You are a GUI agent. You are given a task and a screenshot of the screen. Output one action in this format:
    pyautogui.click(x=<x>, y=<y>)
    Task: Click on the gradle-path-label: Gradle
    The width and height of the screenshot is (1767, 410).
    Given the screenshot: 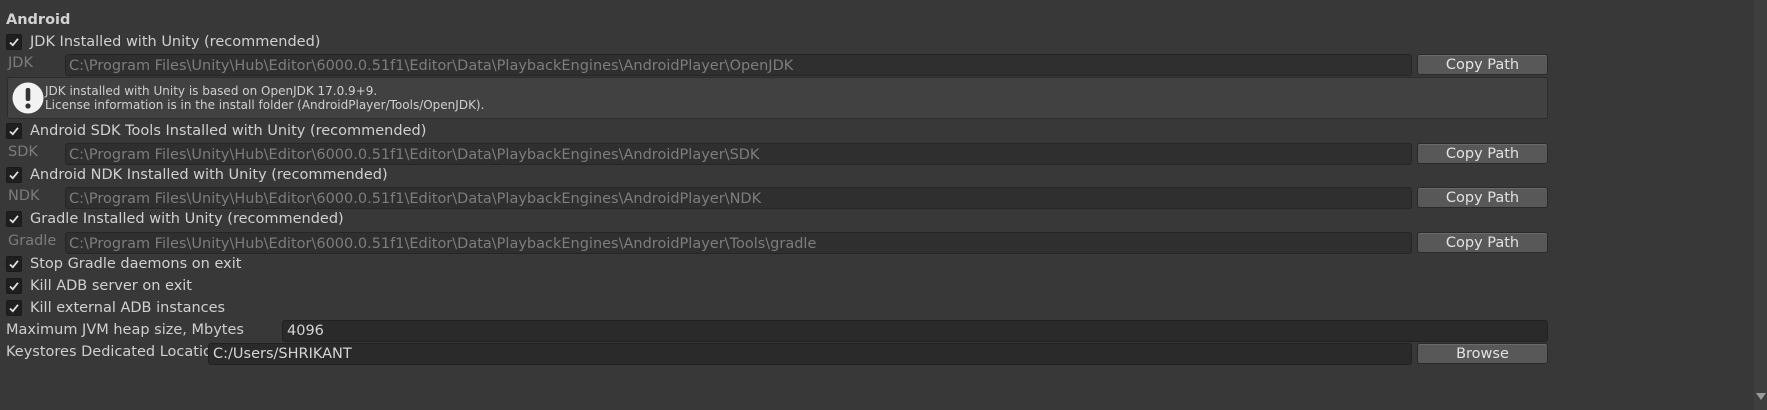 What is the action you would take?
    pyautogui.click(x=32, y=241)
    